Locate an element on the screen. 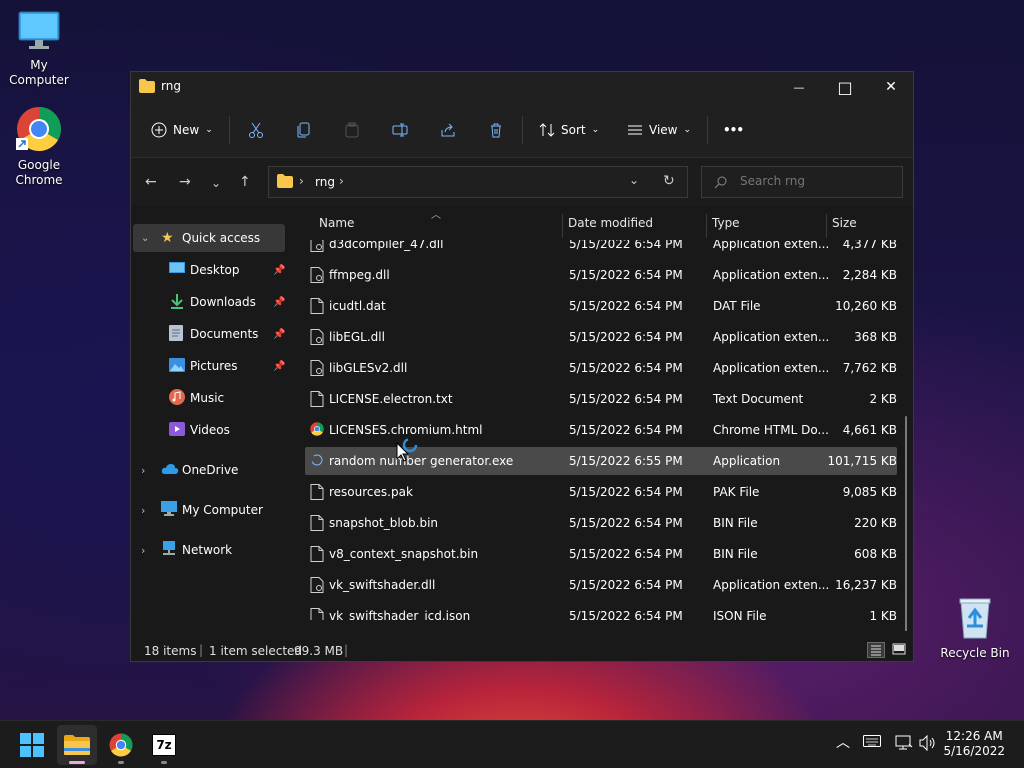  large-icons-view-icon is located at coordinates (899, 649).